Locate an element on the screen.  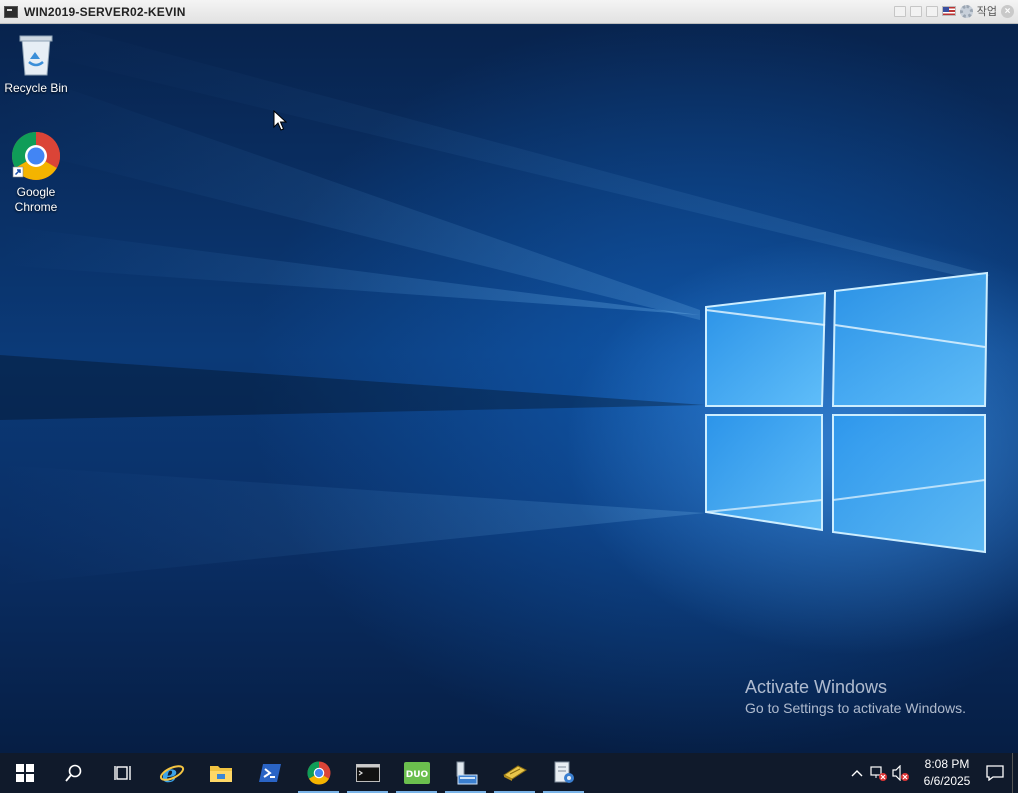
close-icon: × is located at coordinates (1007, 11).